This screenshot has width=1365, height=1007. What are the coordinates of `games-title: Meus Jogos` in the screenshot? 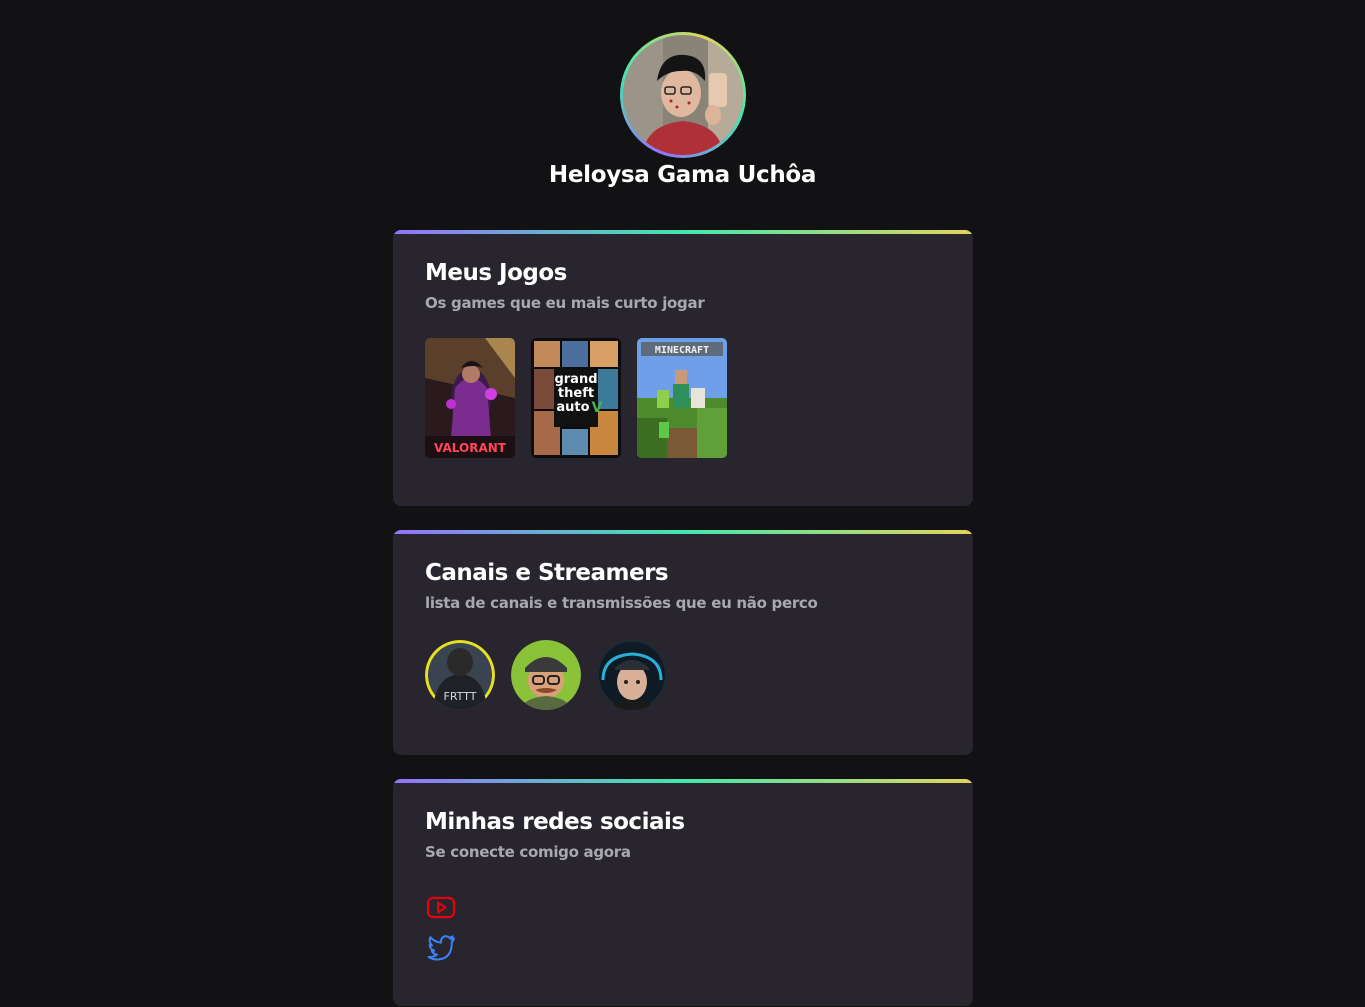 It's located at (496, 273).